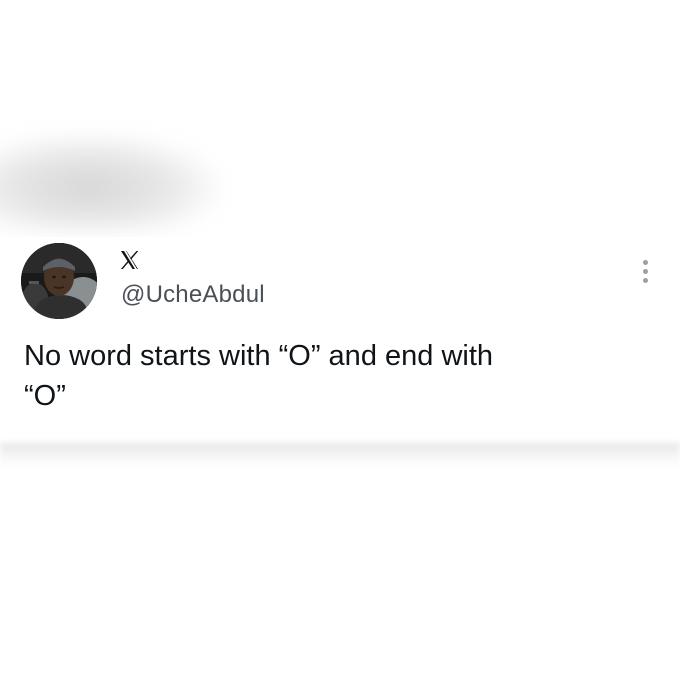 Image resolution: width=680 pixels, height=680 pixels. What do you see at coordinates (340, 455) in the screenshot?
I see `card-bottom-shadow` at bounding box center [340, 455].